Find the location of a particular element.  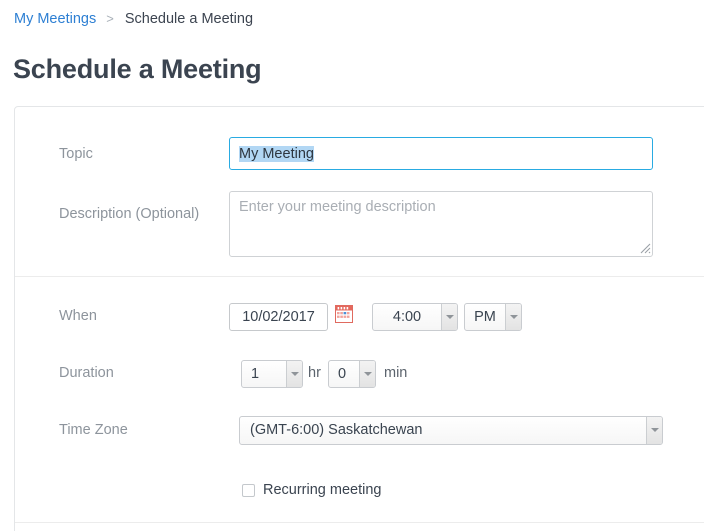

row-recurring: Recurring meeting is located at coordinates (359, 488).